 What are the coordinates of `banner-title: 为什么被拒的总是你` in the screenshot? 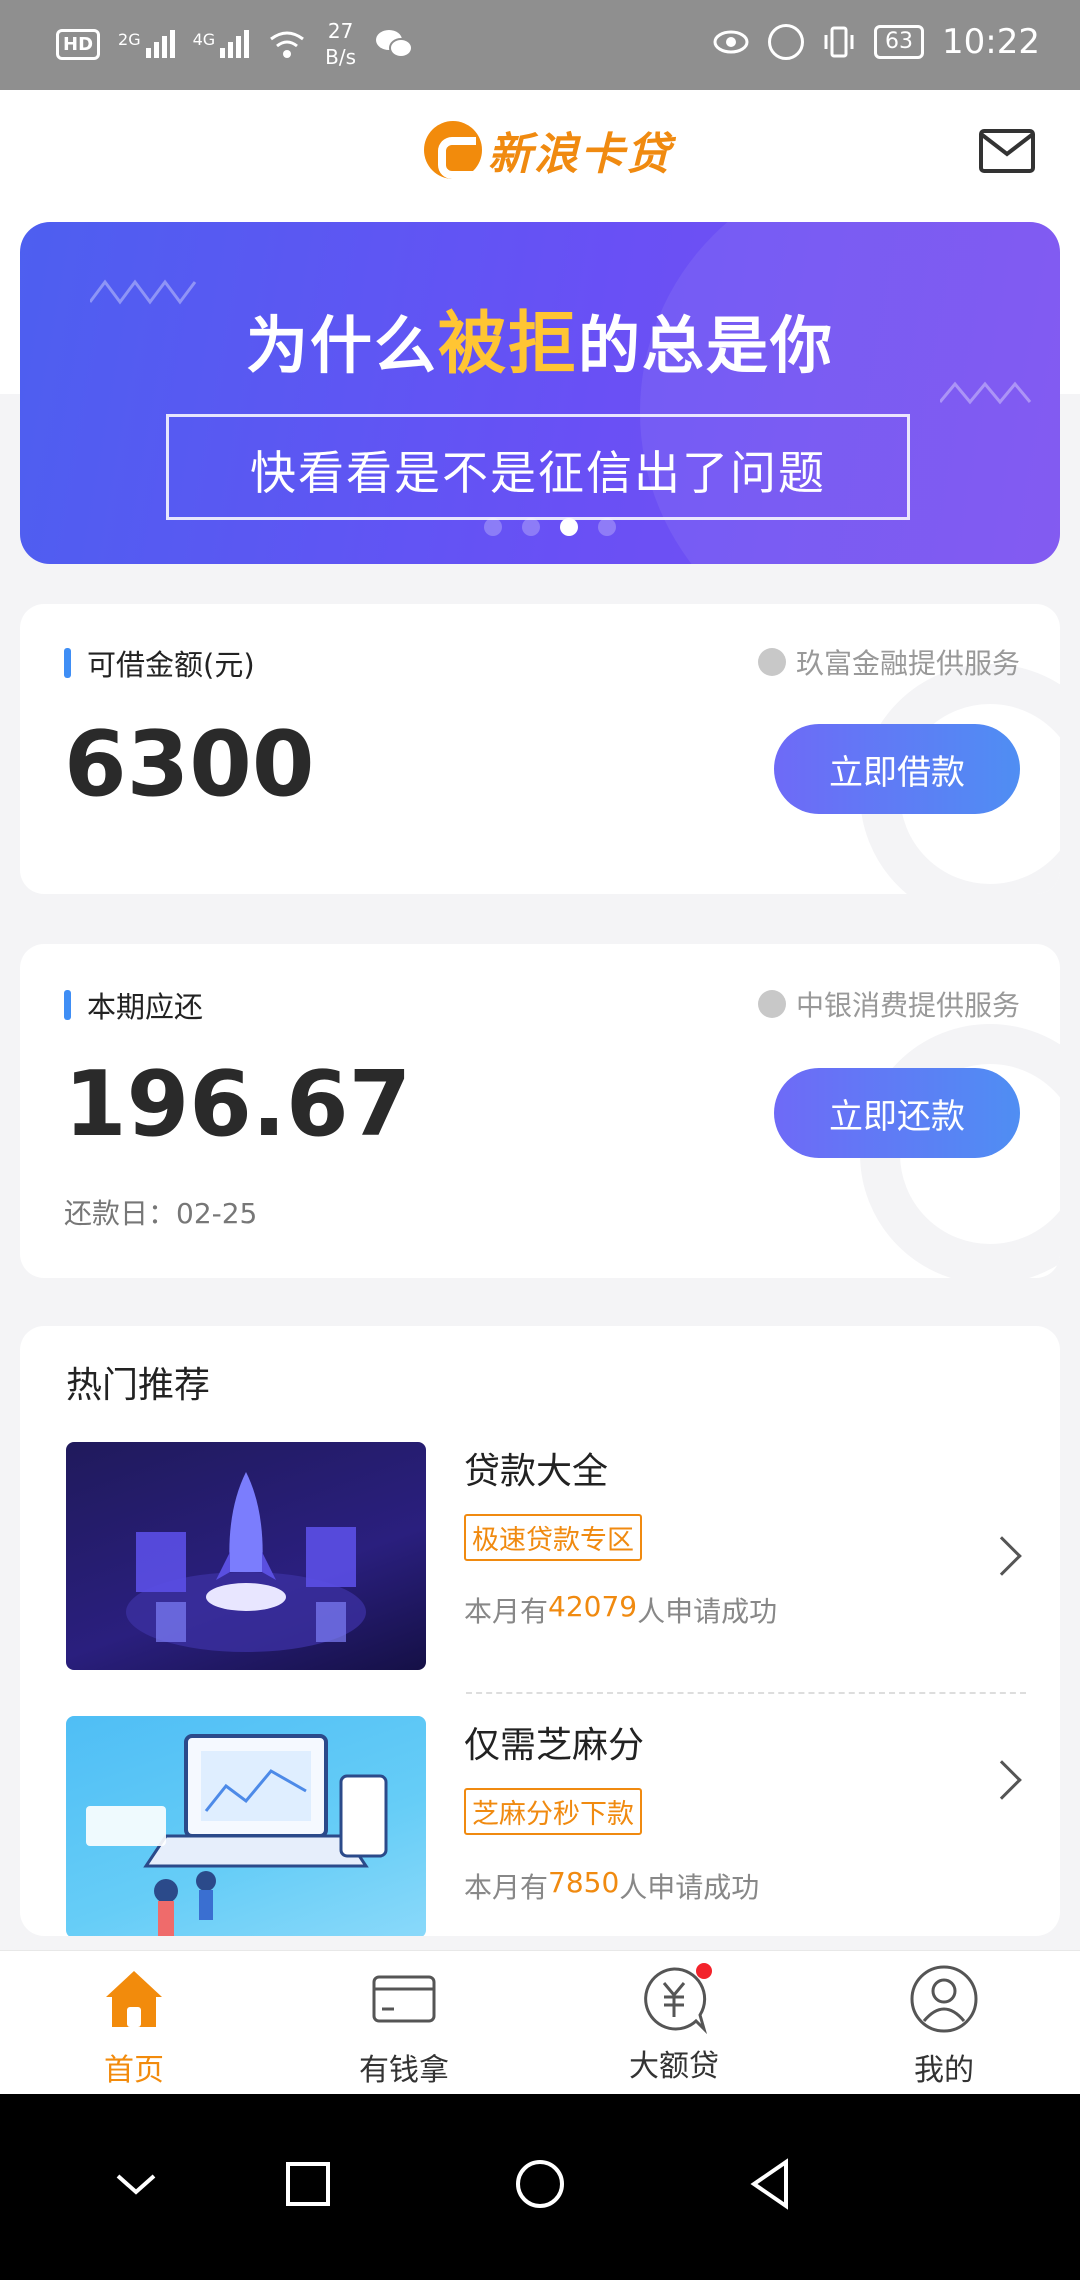 It's located at (540, 344).